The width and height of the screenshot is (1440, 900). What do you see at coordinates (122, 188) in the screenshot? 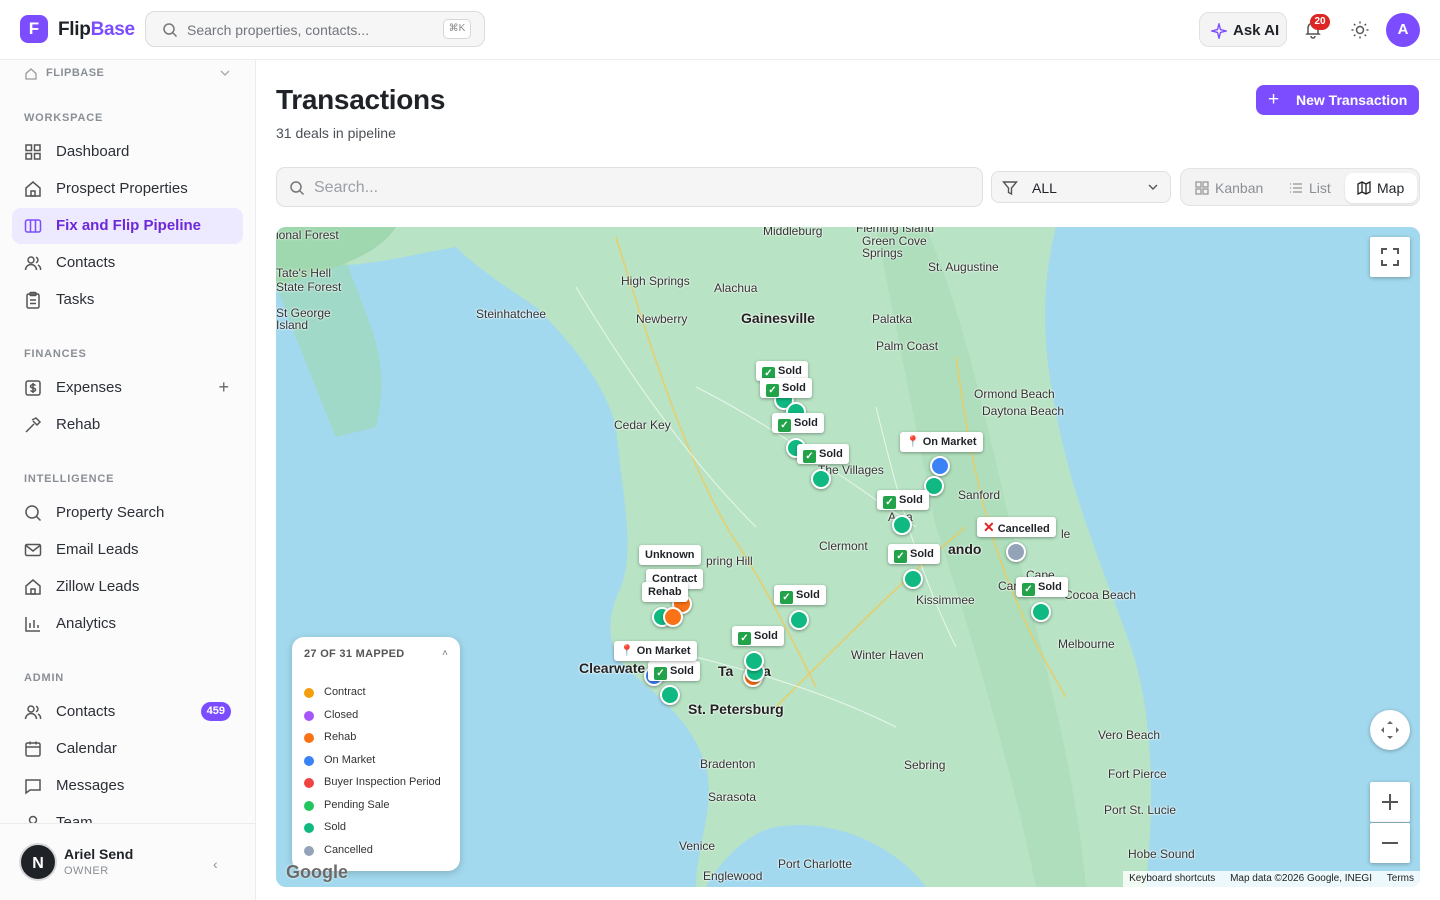
I see `sidebar-item-label: Prospect Properties` at bounding box center [122, 188].